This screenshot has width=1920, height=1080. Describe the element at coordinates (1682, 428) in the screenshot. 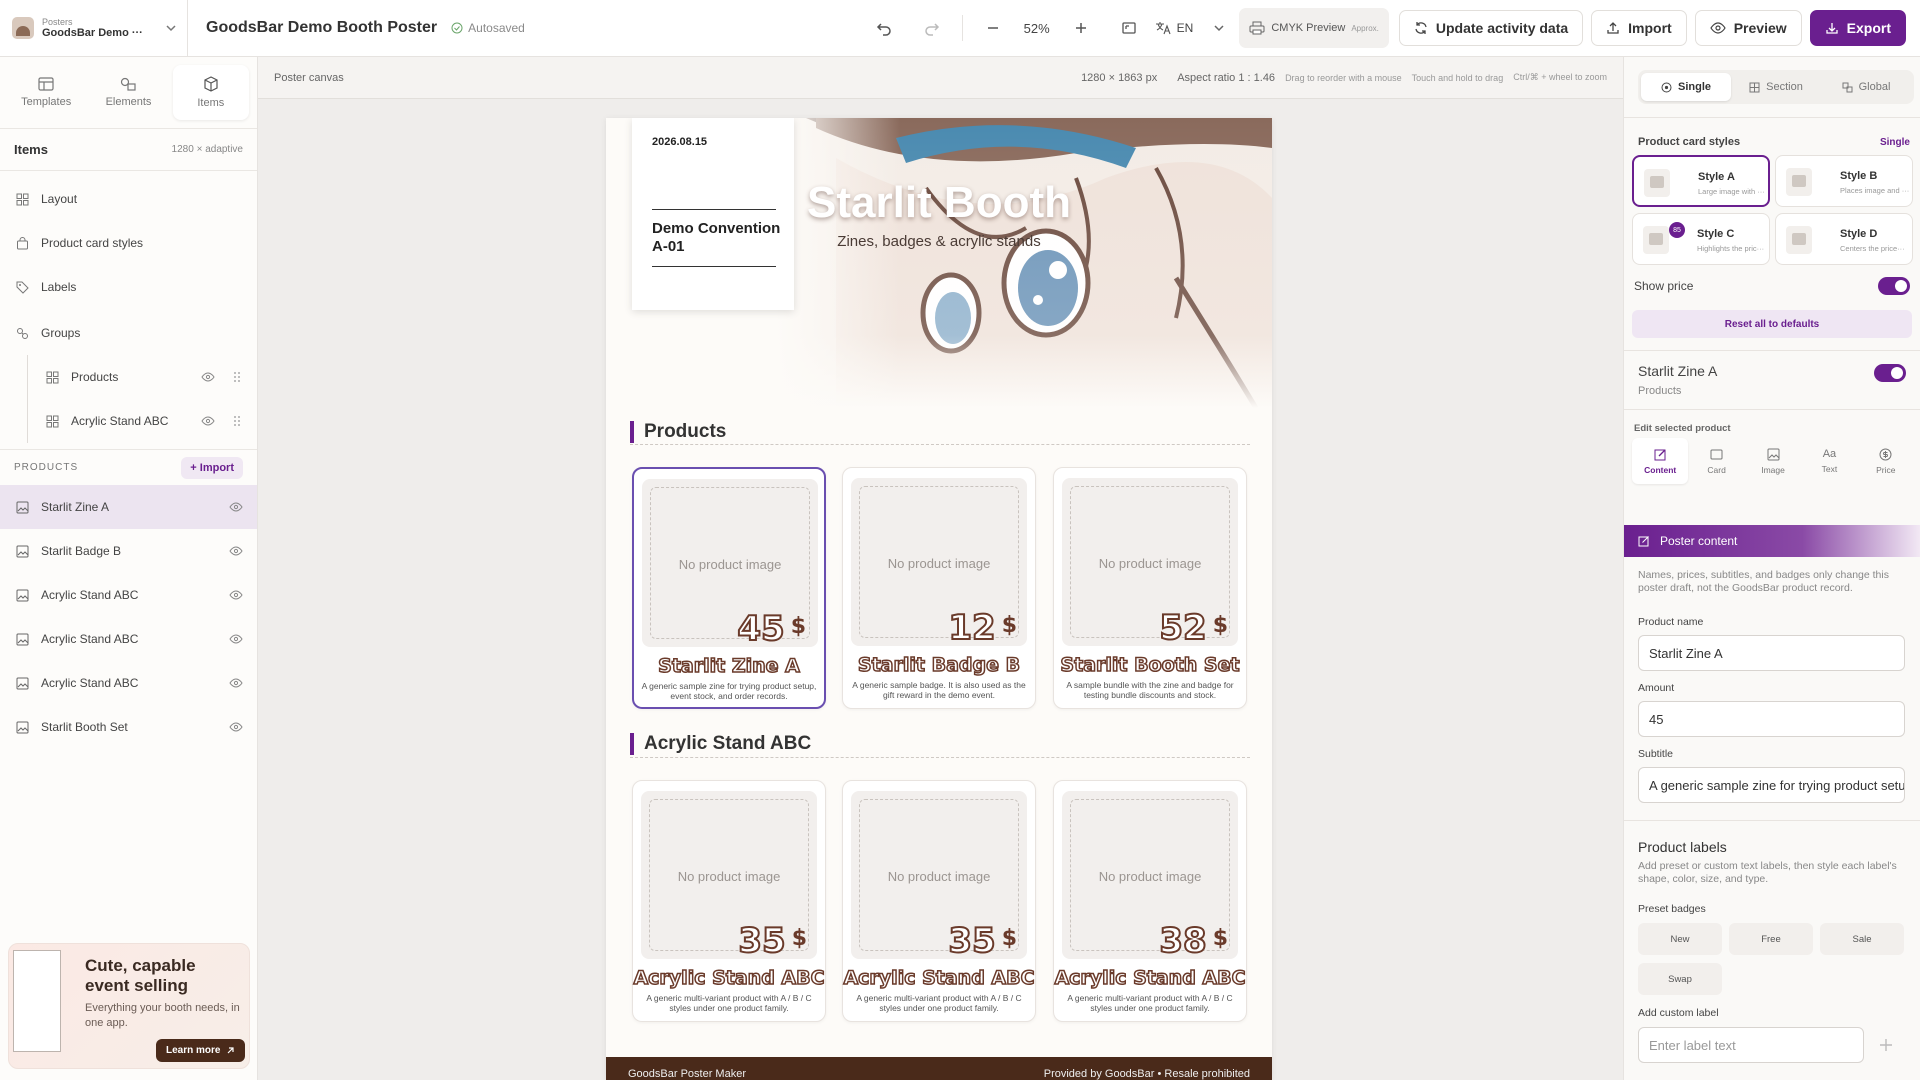

I see `edit-selected-label: Edit selected product` at that location.